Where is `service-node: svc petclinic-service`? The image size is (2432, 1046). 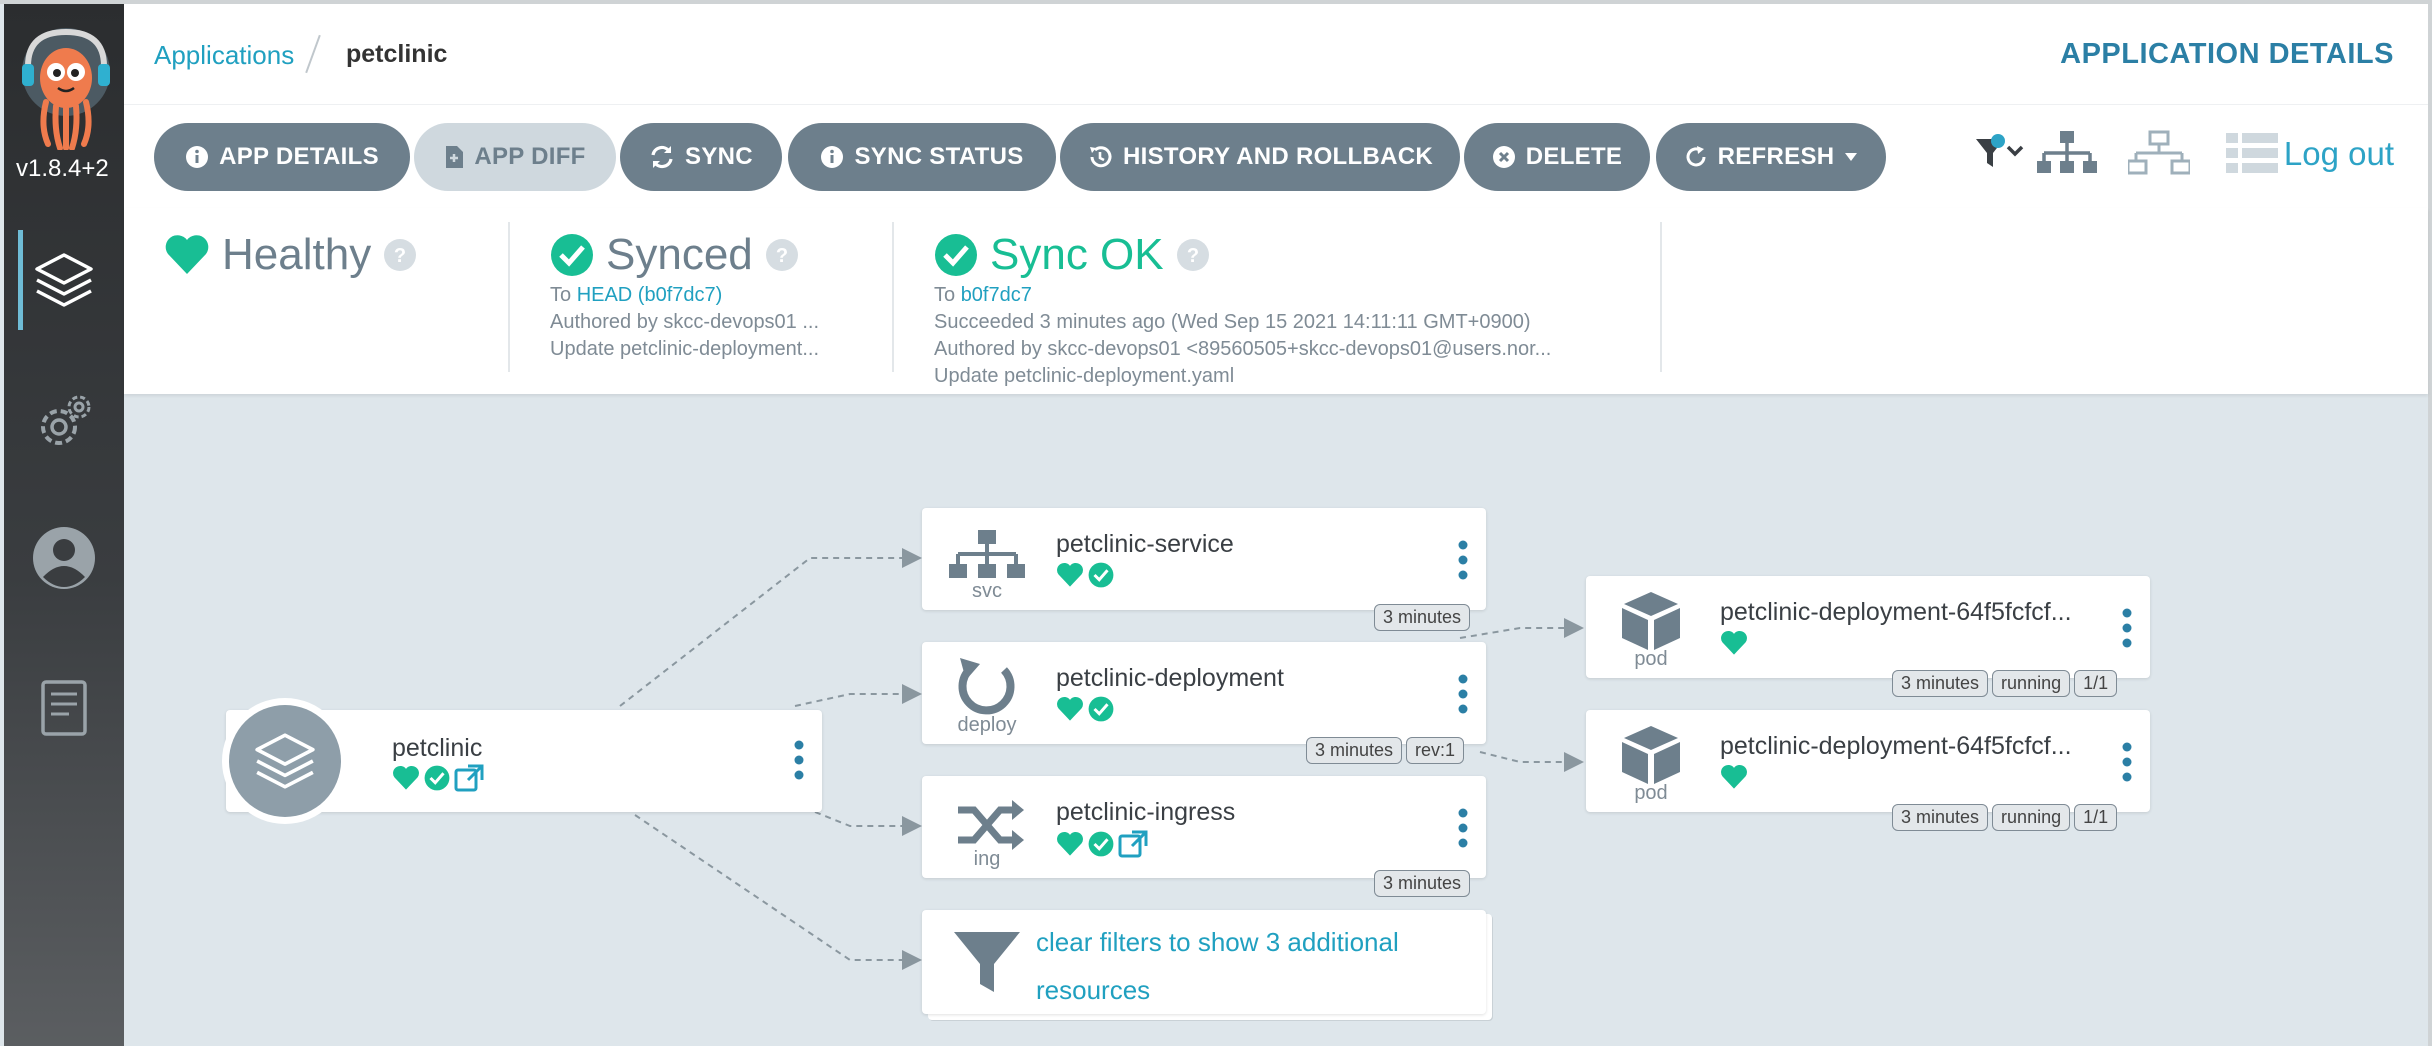 service-node: svc petclinic-service is located at coordinates (1204, 559).